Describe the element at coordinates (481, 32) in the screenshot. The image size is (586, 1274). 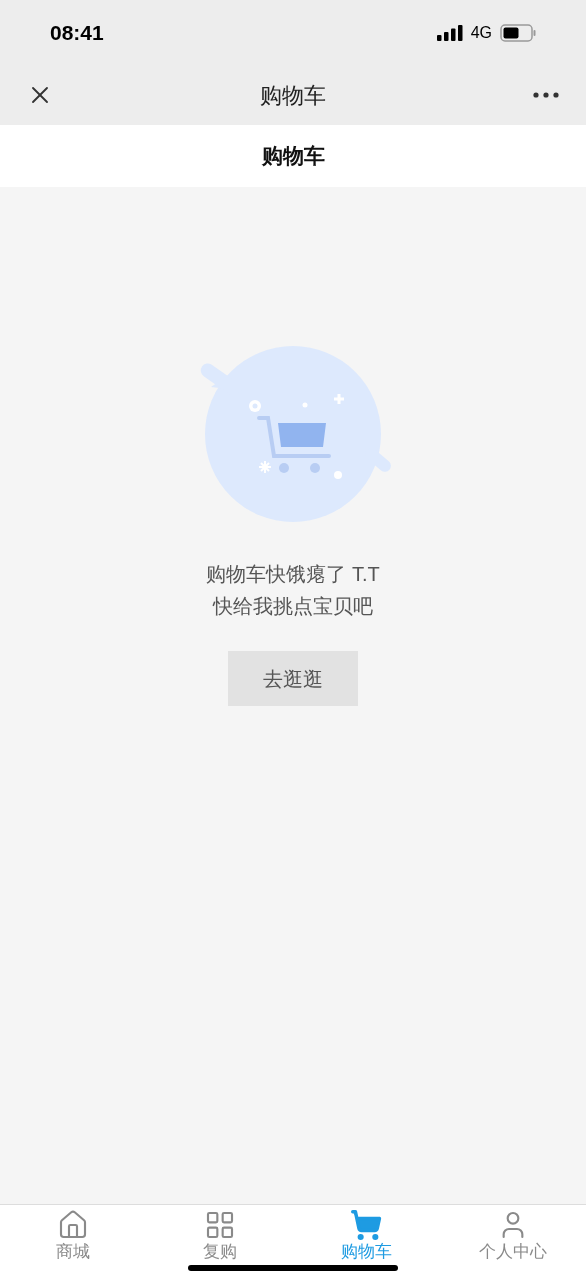
I see `network-label: 4G` at that location.